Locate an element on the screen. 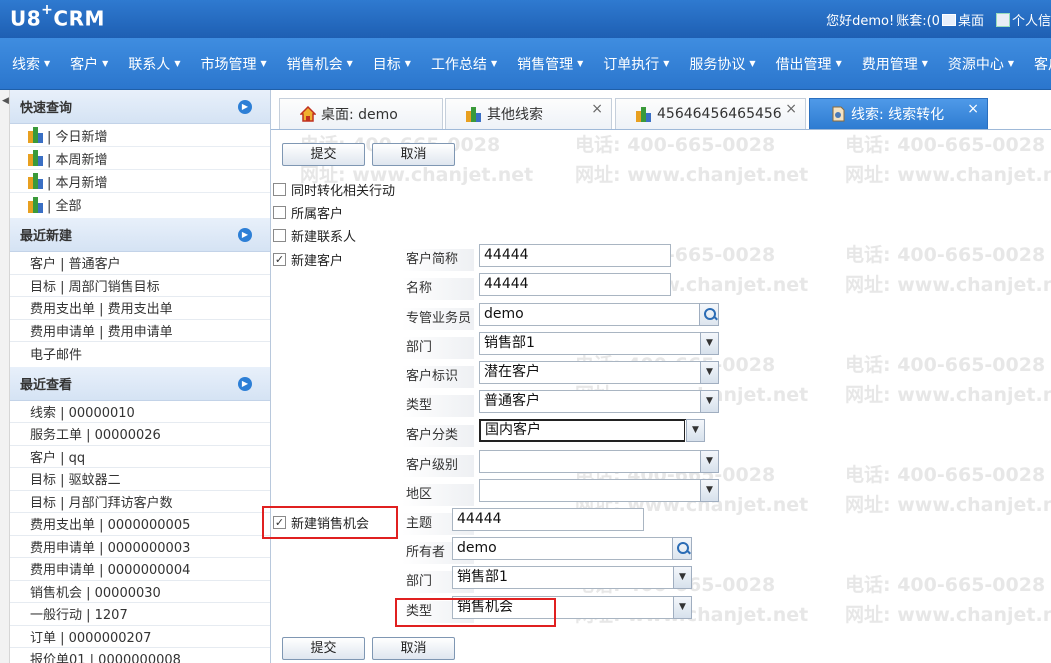 The width and height of the screenshot is (1051, 663). region-label: 地区 is located at coordinates (438, 495).